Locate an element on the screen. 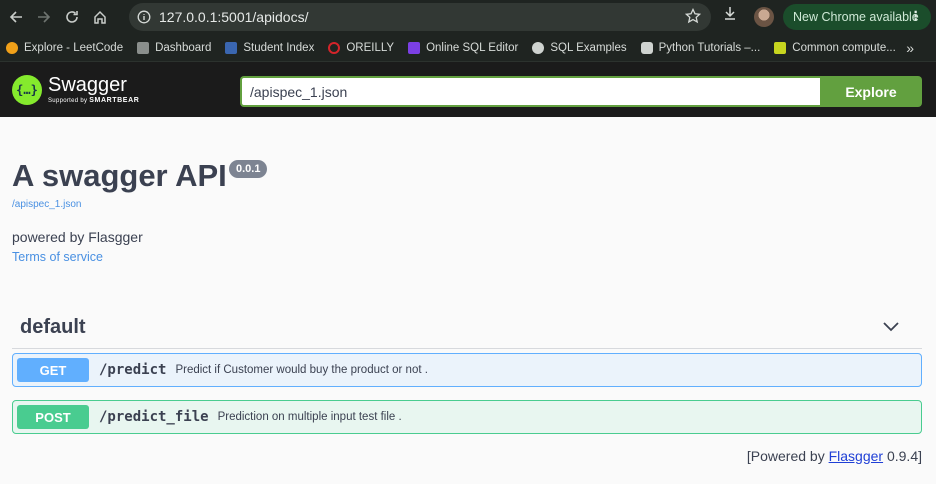 This screenshot has height=484, width=936. reload-button is located at coordinates (72, 17).